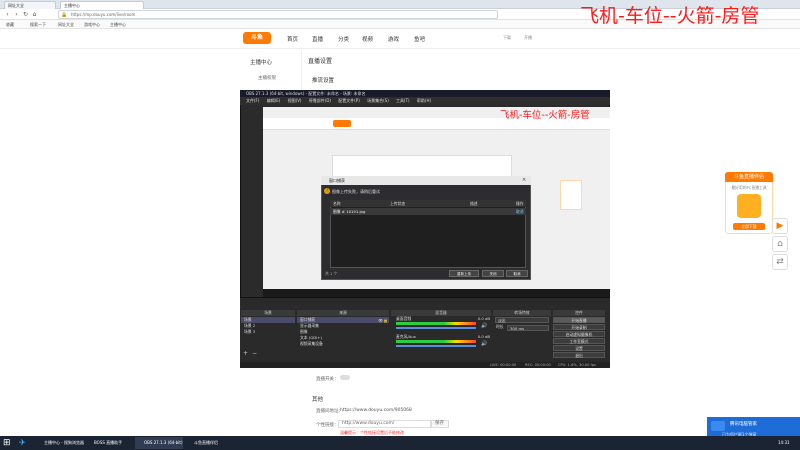  Describe the element at coordinates (59, 443) in the screenshot. I see `taskbar-browser: 主播中心 - 搜狗浏览器` at that location.